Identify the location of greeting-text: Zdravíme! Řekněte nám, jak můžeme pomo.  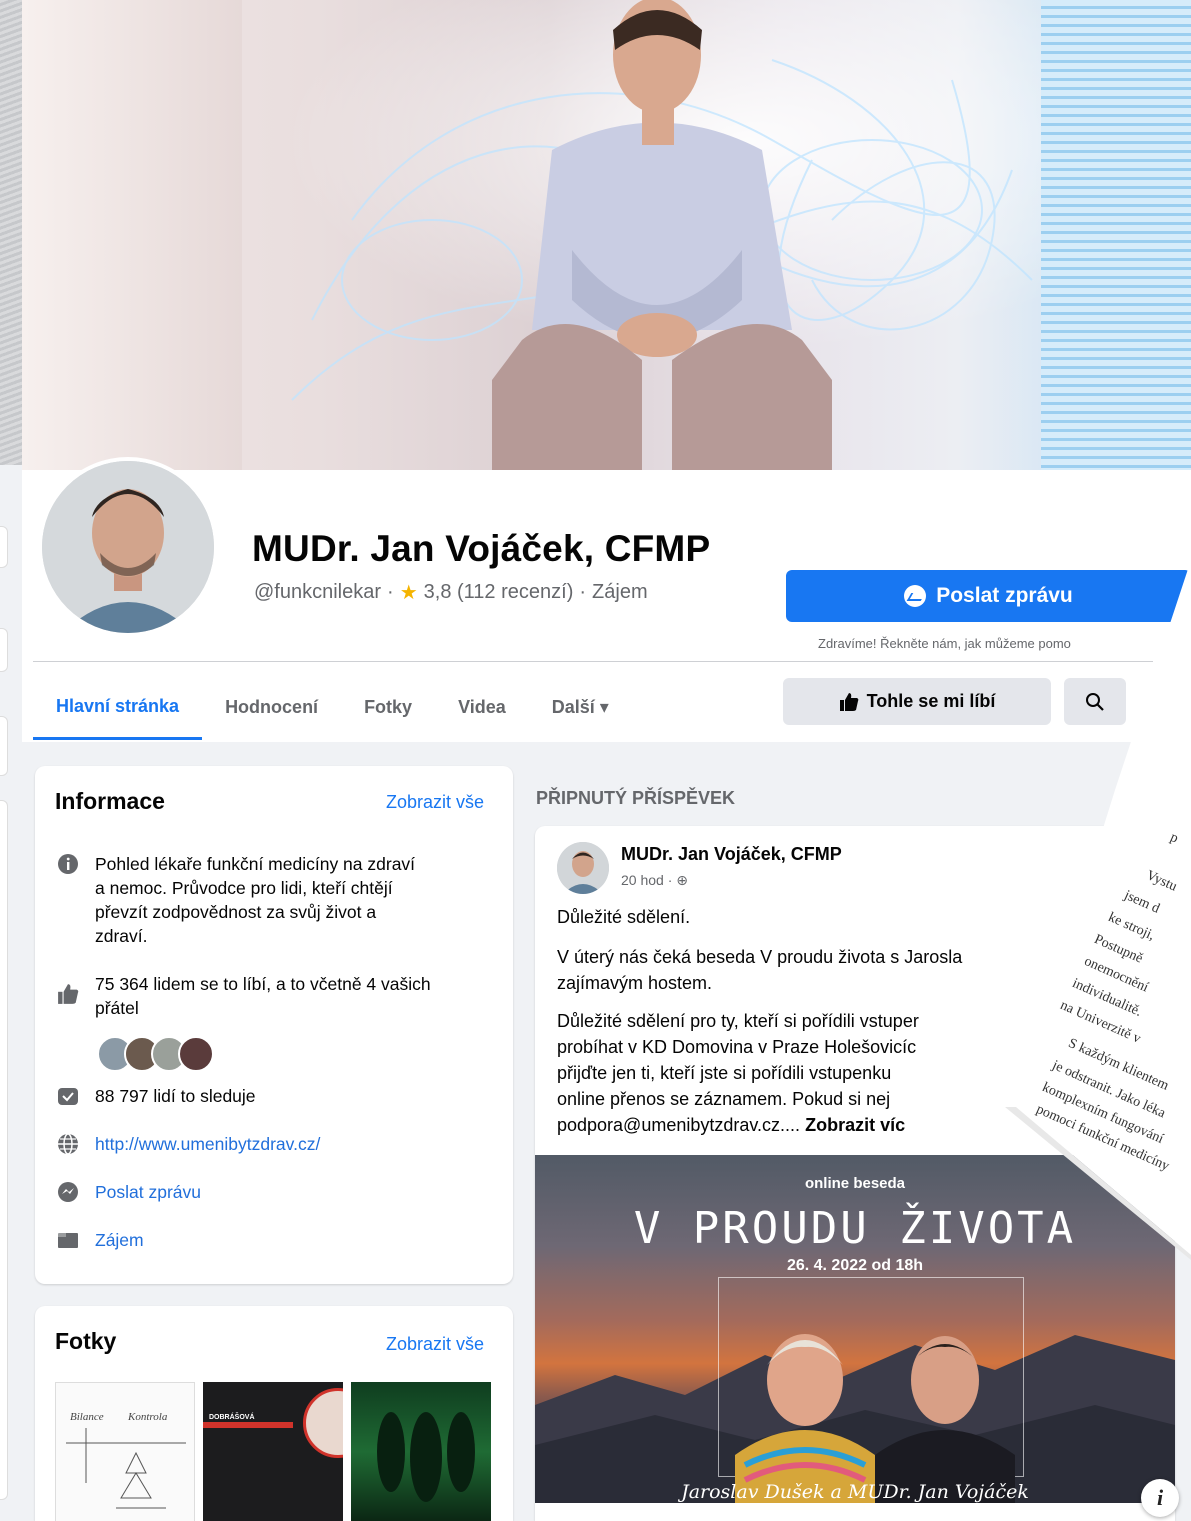
(944, 643).